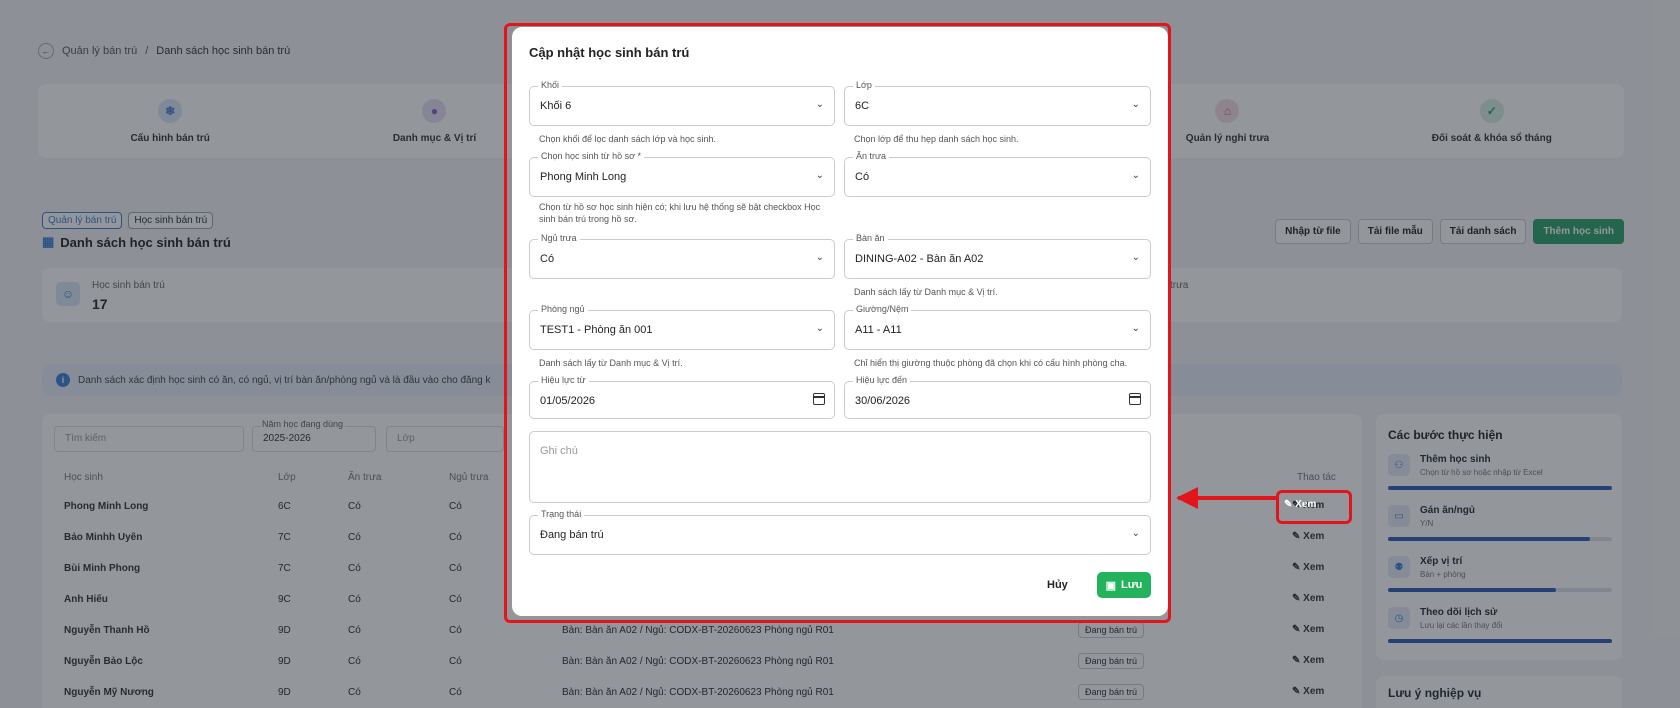  Describe the element at coordinates (682, 397) in the screenshot. I see `valid-from-date: Hiệu lực từ 01/05/2026` at that location.